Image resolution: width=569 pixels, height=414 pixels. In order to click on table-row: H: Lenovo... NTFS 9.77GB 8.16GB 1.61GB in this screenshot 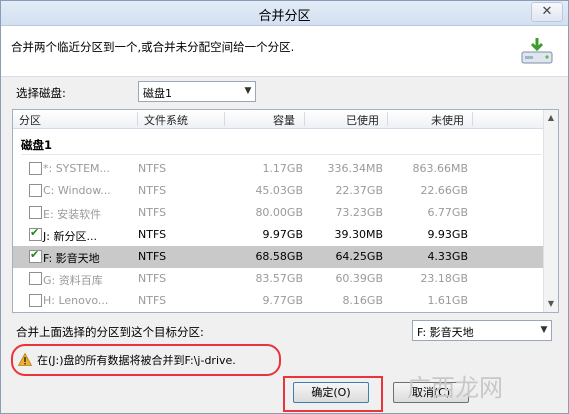, I will do `click(279, 301)`.